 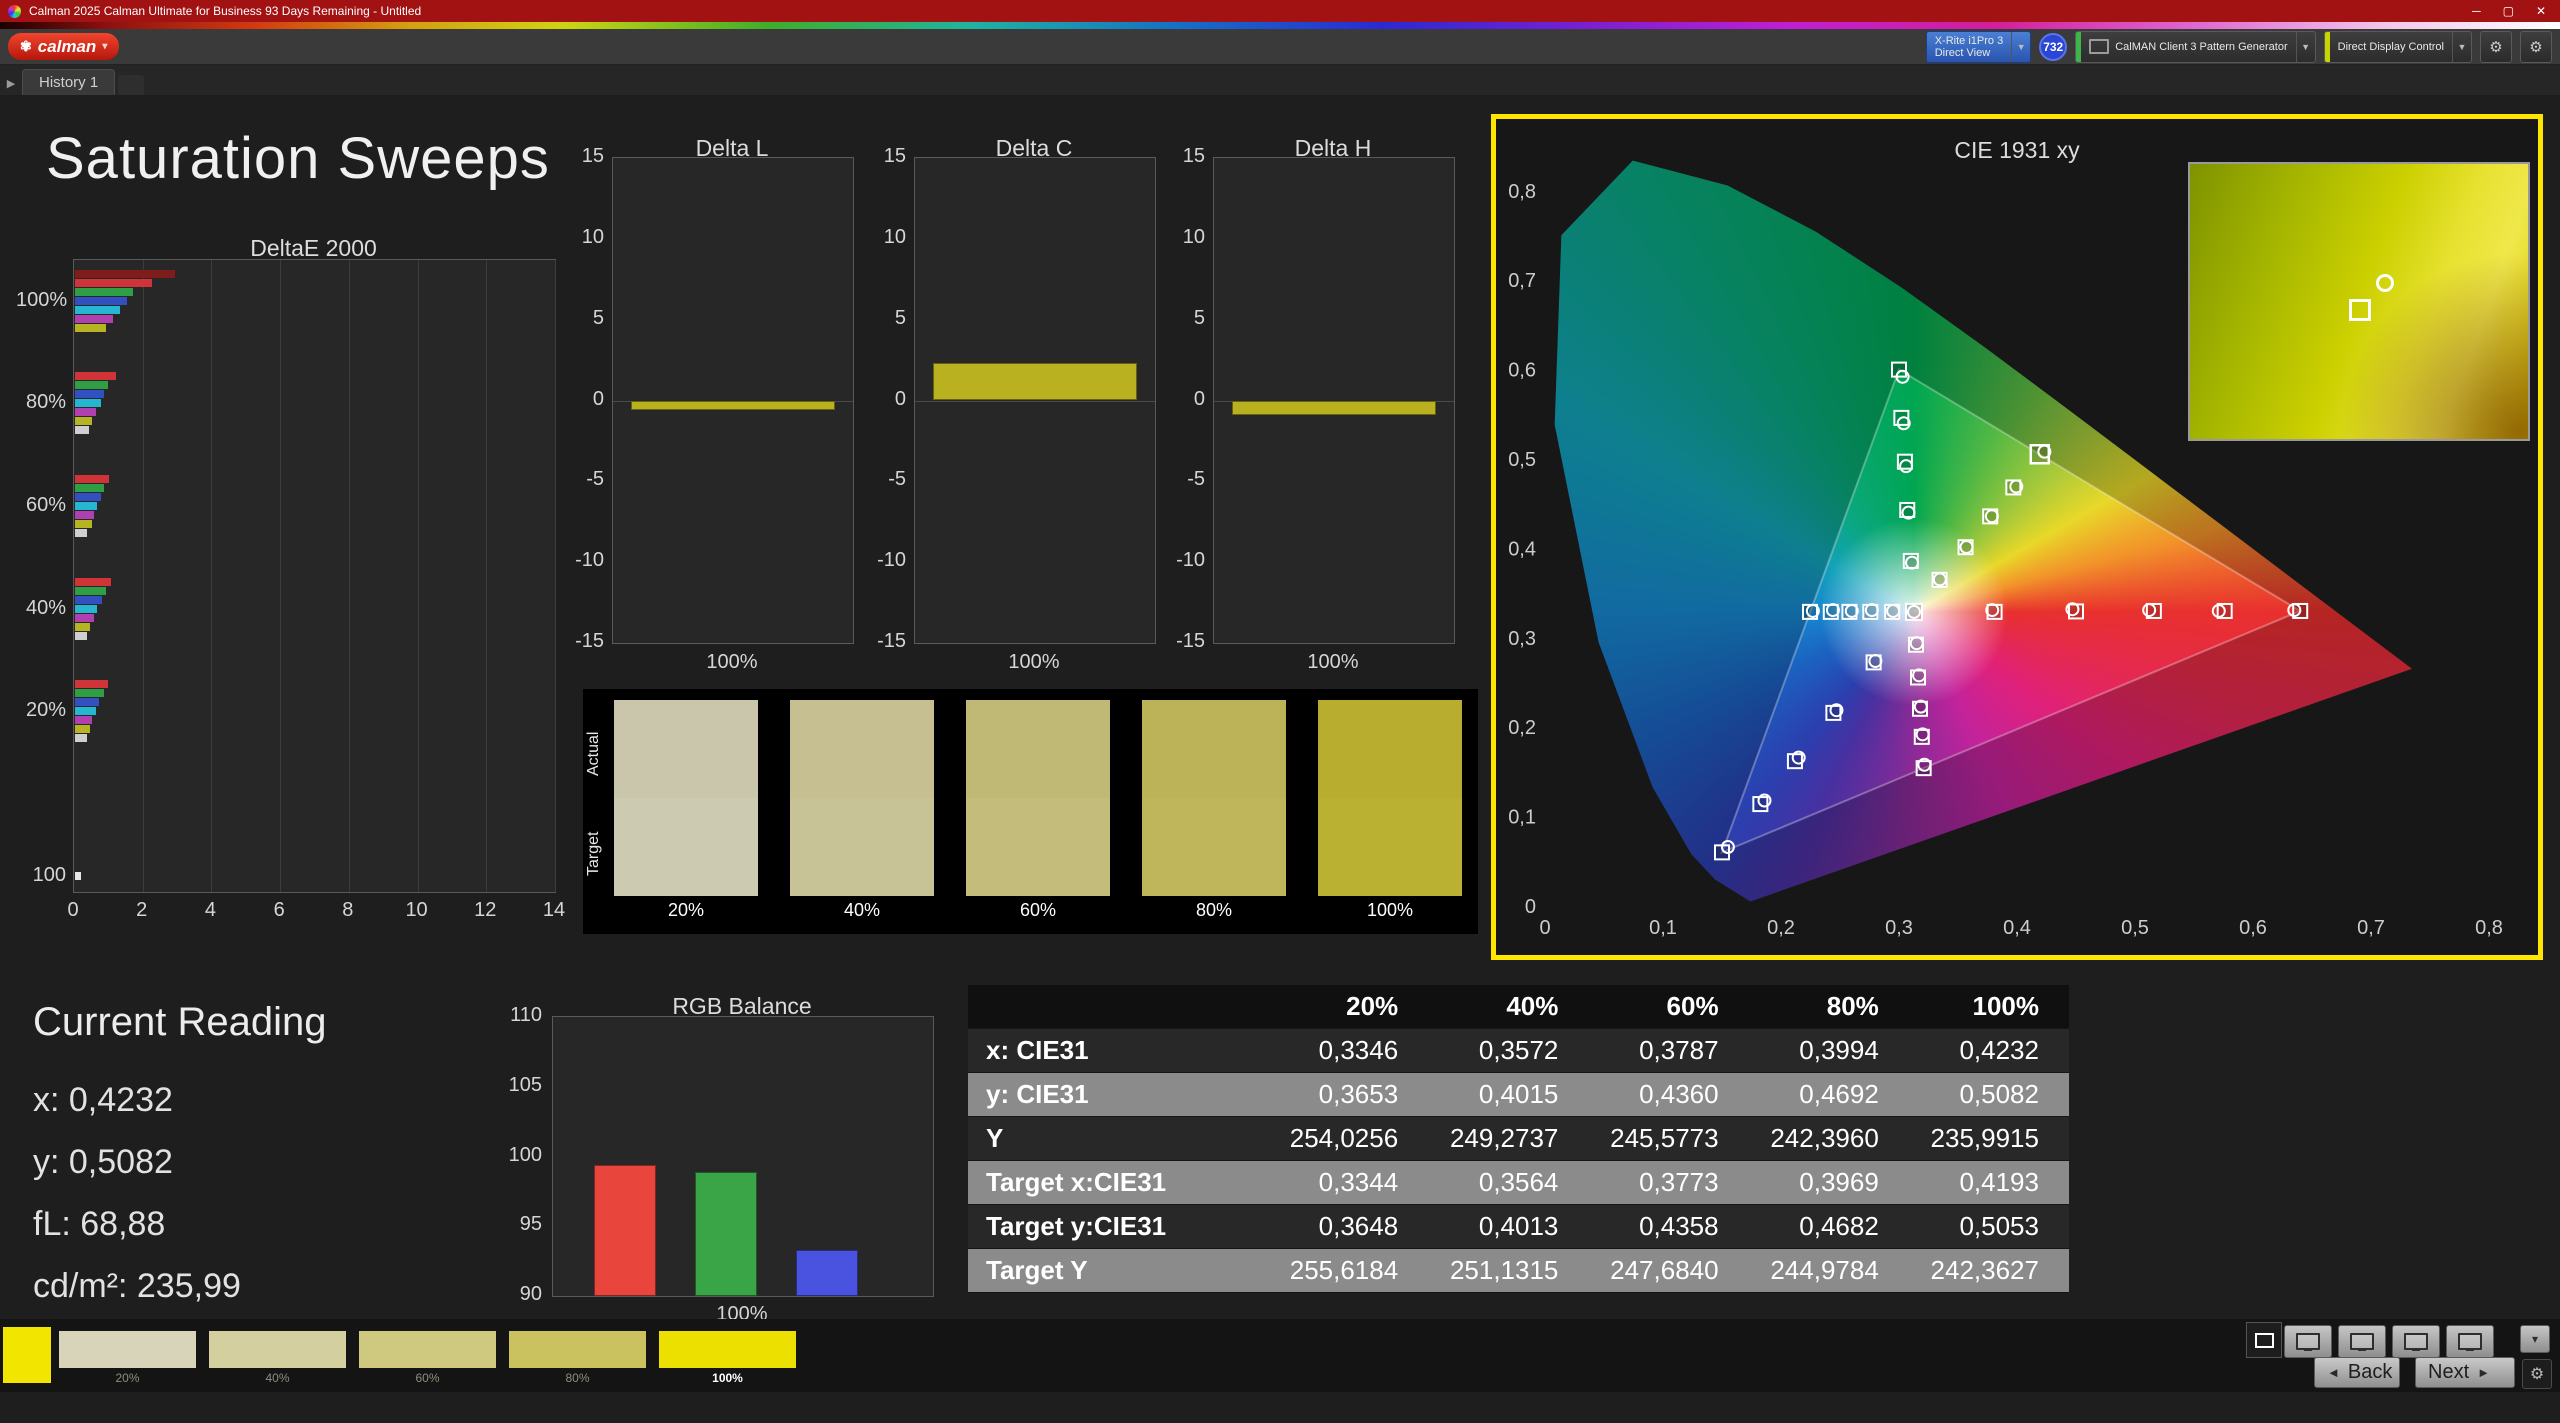 I want to click on display-control-button: Direct Display Control ▼, so click(x=2397, y=46).